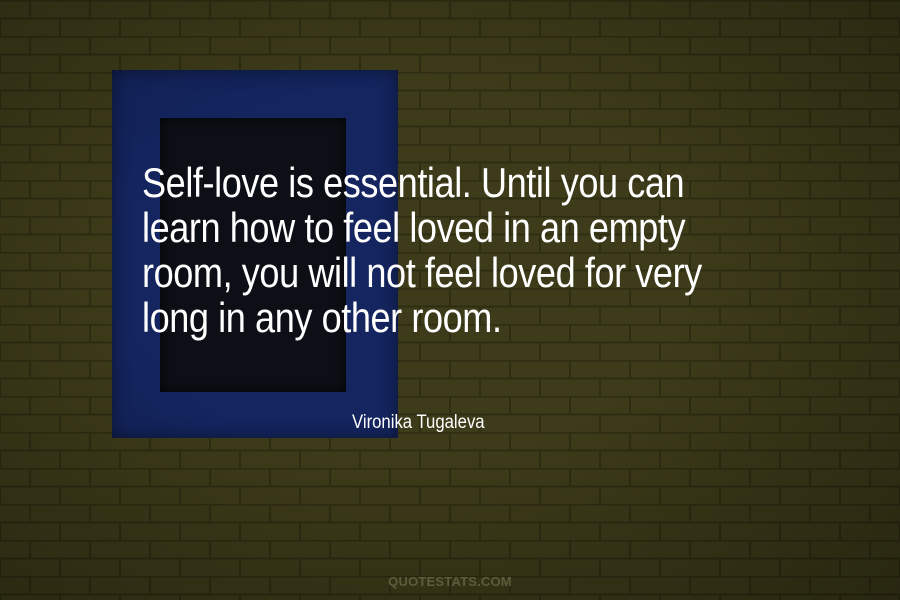 This screenshot has width=900, height=600. What do you see at coordinates (450, 581) in the screenshot?
I see `site-watermark: QUOTESTATS.COM` at bounding box center [450, 581].